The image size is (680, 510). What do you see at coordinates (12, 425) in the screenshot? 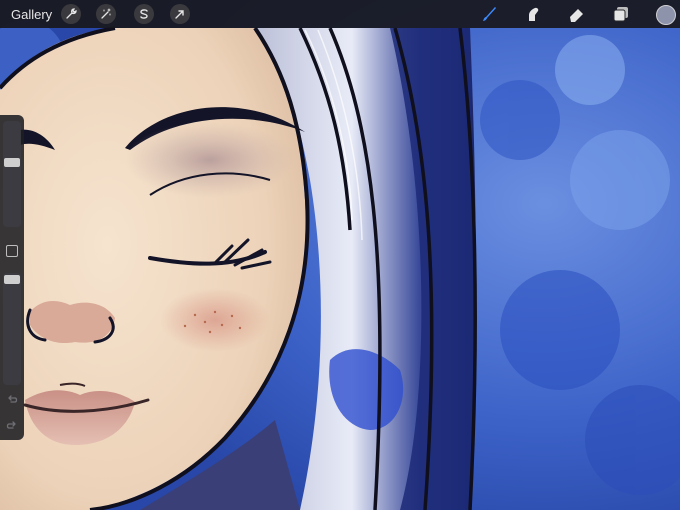
I see `redo-arrow-icon` at bounding box center [12, 425].